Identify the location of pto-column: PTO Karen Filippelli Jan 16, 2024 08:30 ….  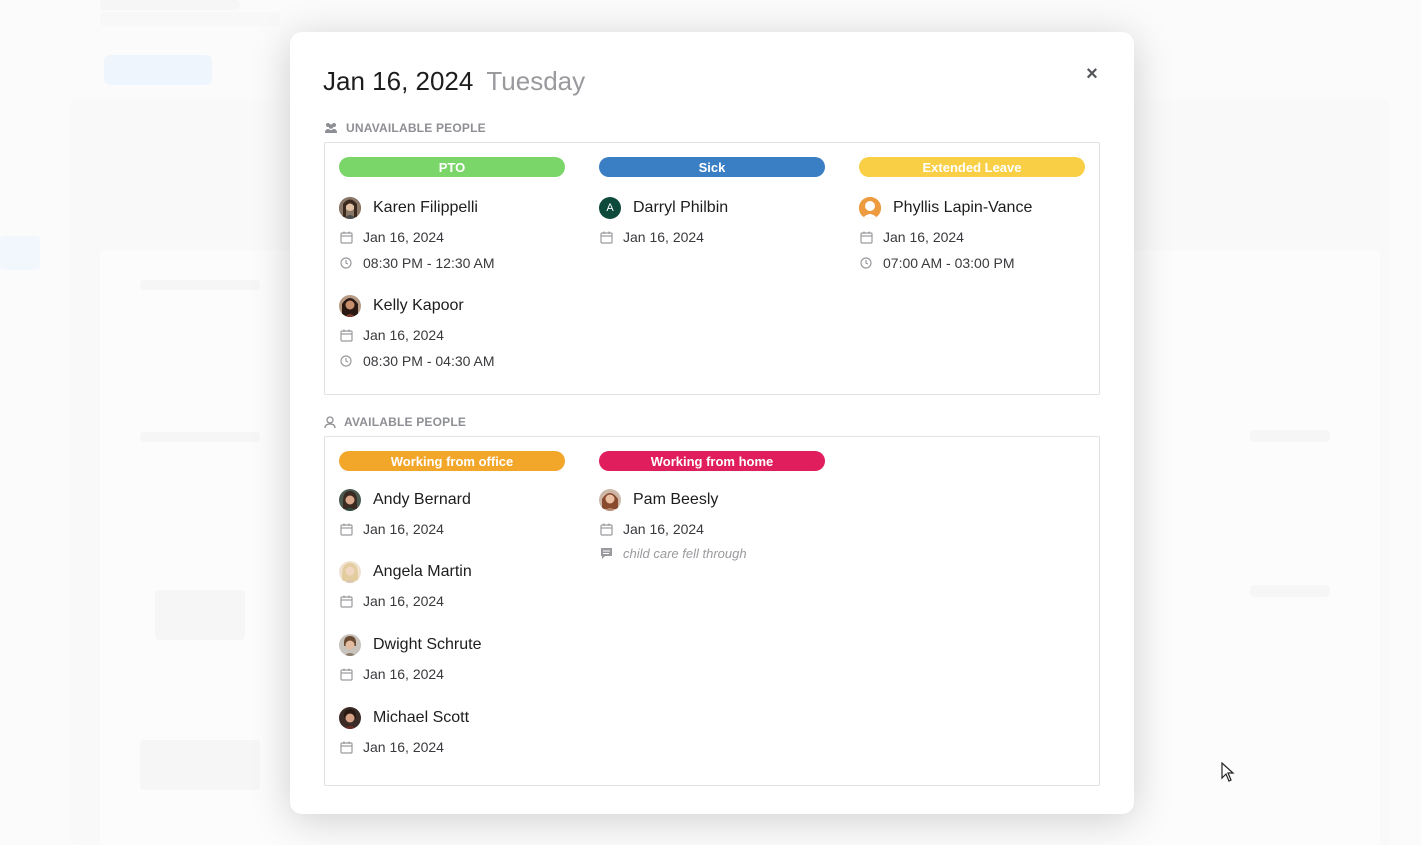
(452, 263).